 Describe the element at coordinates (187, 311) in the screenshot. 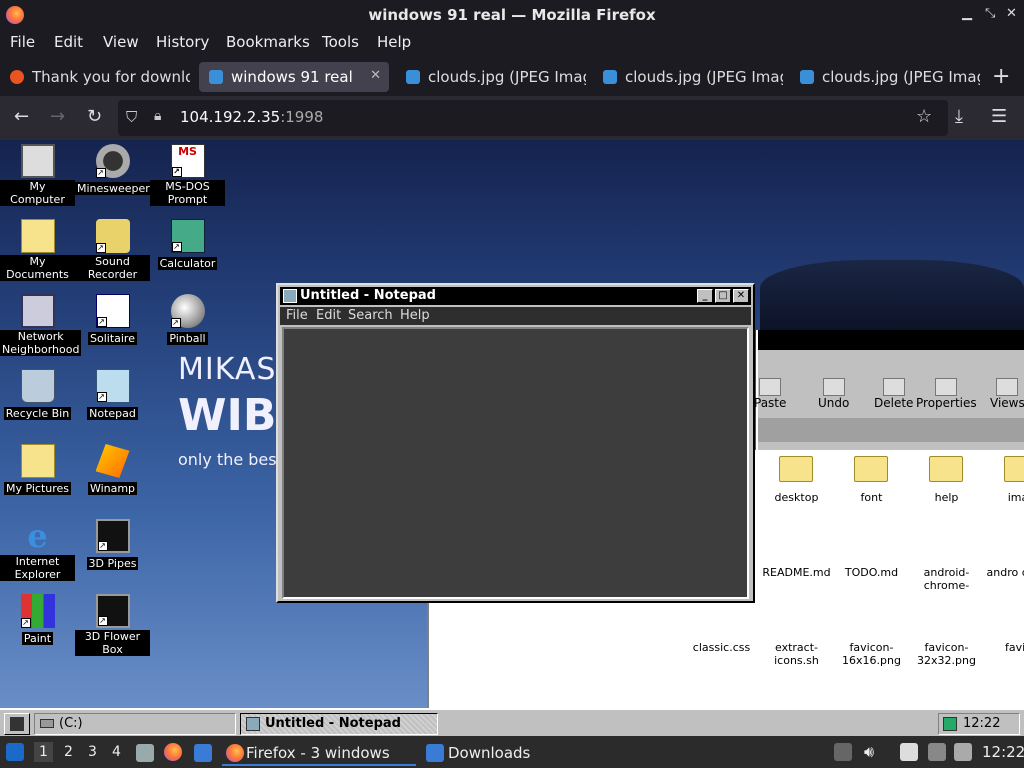

I see `pinball-icon: ↗` at that location.